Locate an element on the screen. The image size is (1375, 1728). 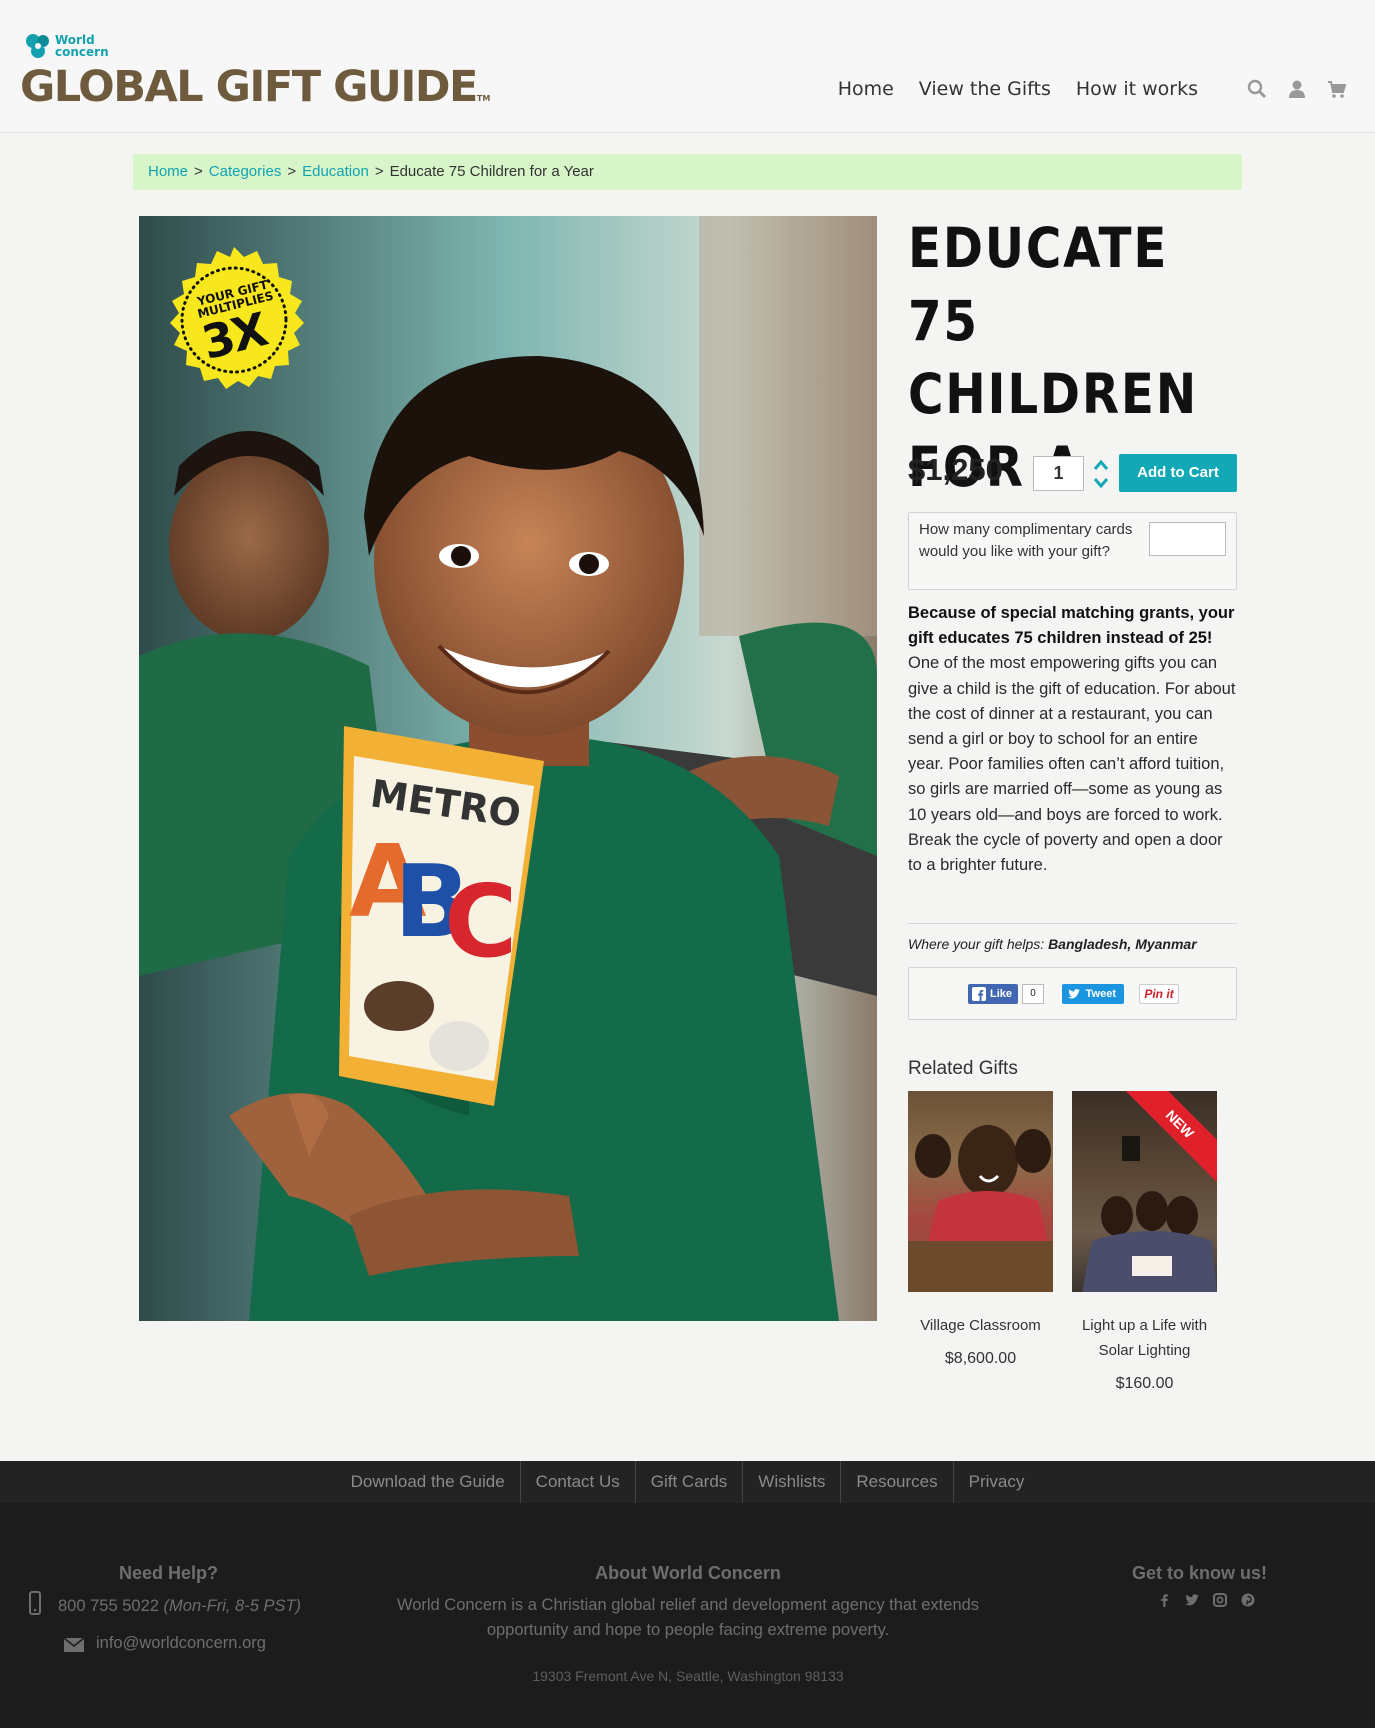
tweet-button: Tweet is located at coordinates (1093, 994).